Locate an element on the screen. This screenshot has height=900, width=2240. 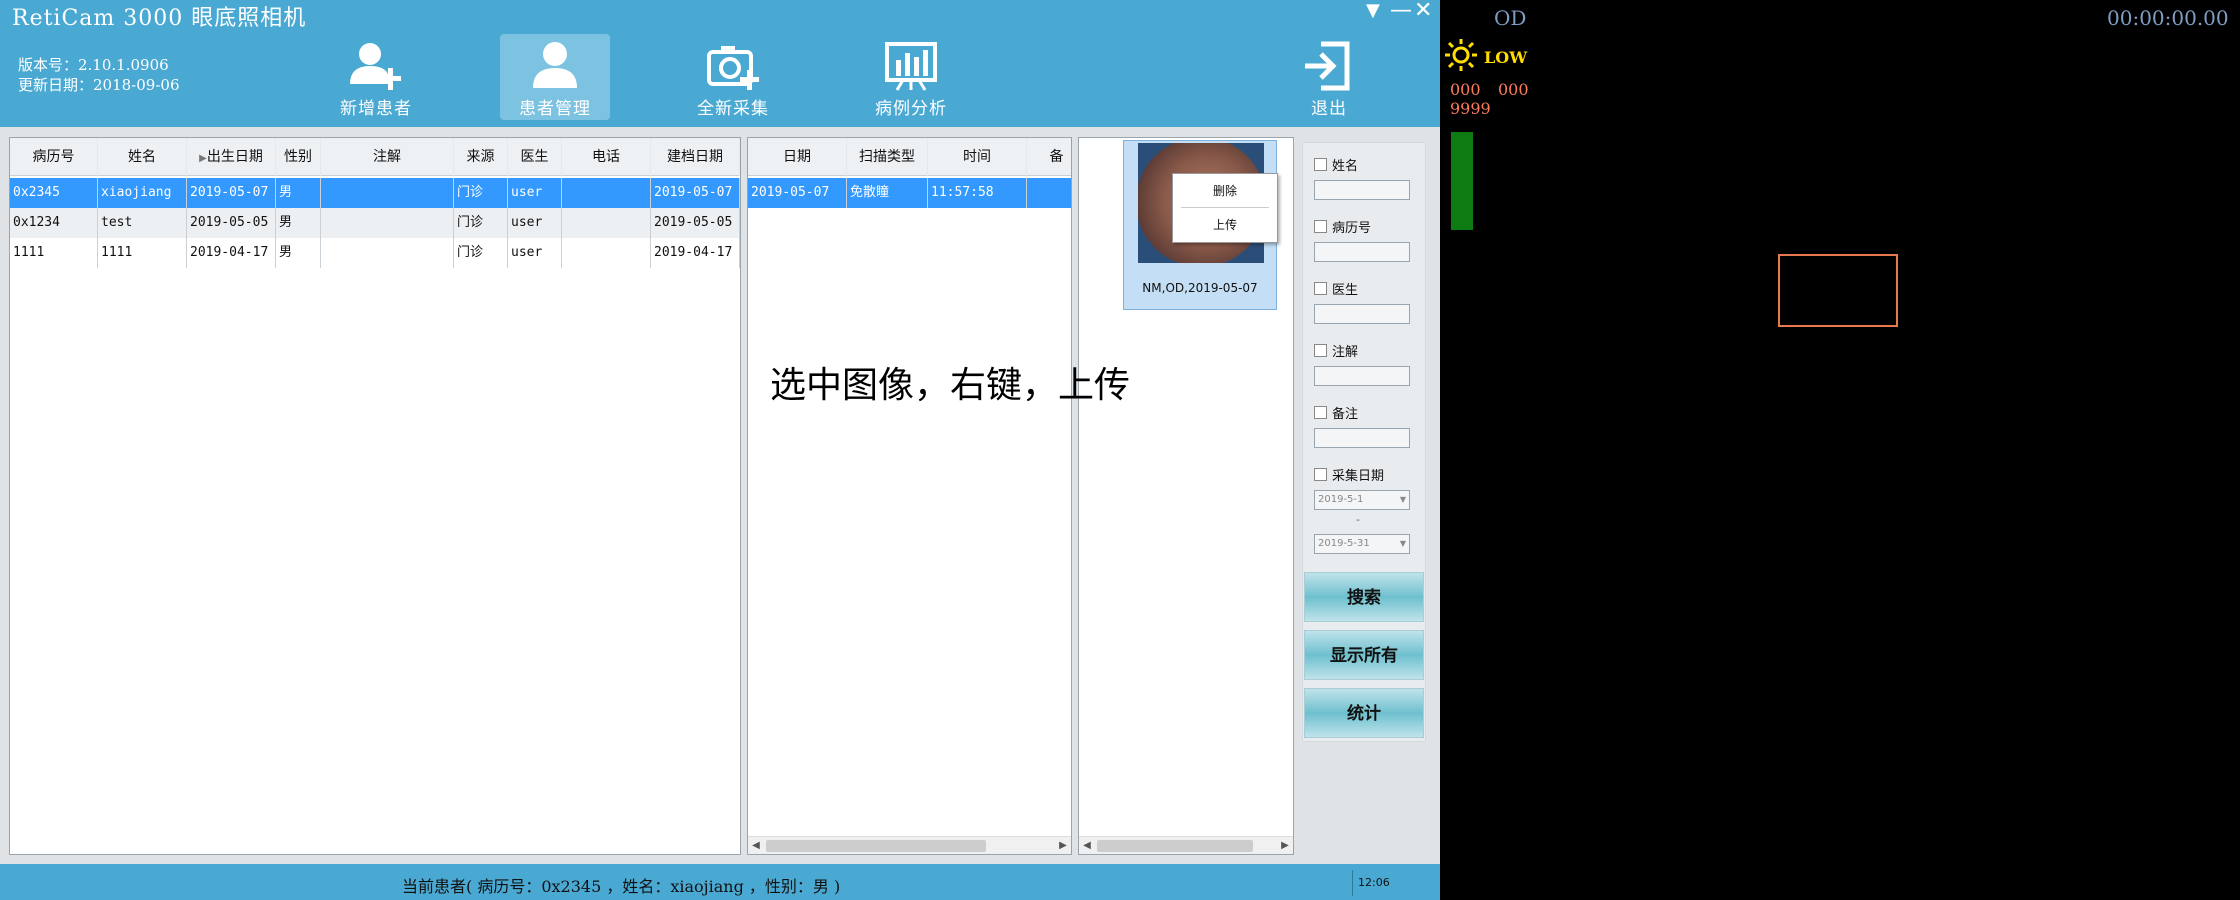
column-header: 姓名 is located at coordinates (142, 157).